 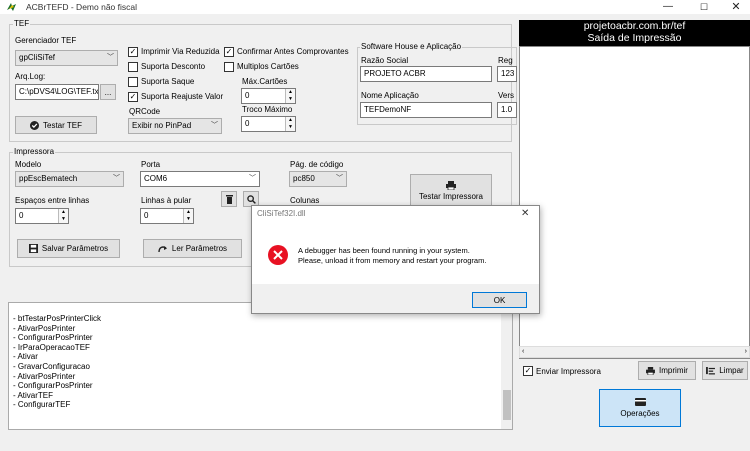 I want to click on imprimir-via-reduzida-label: Imprimir Via Reduzida, so click(x=180, y=51).